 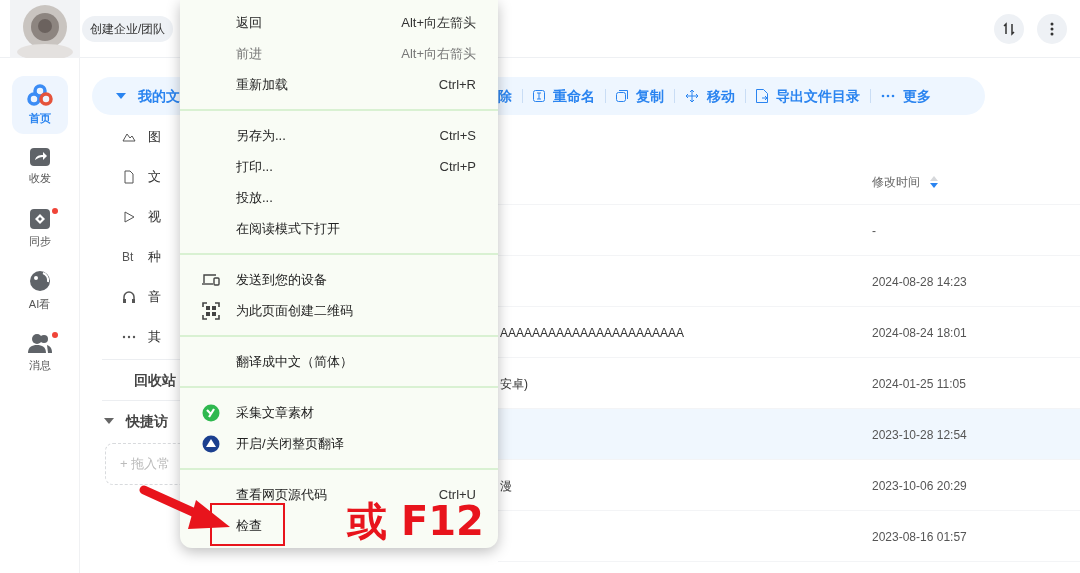 What do you see at coordinates (129, 297) in the screenshot?
I see `headphones-icon` at bounding box center [129, 297].